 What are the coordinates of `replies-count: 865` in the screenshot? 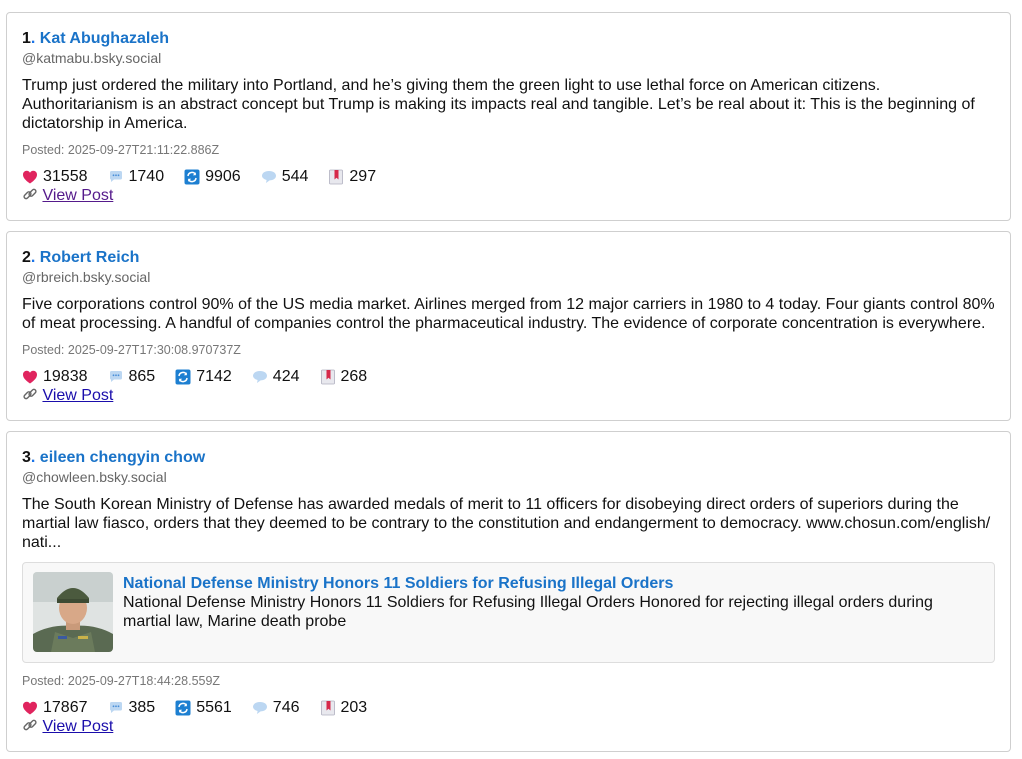 It's located at (142, 376).